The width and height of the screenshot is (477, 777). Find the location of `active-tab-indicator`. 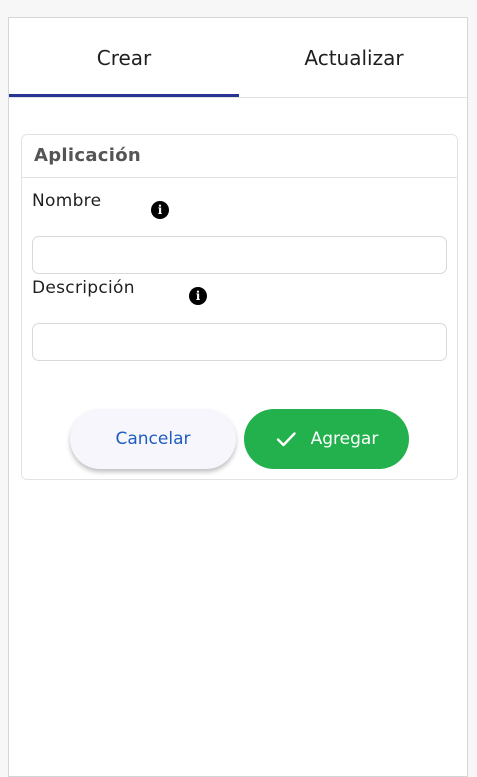

active-tab-indicator is located at coordinates (124, 95).